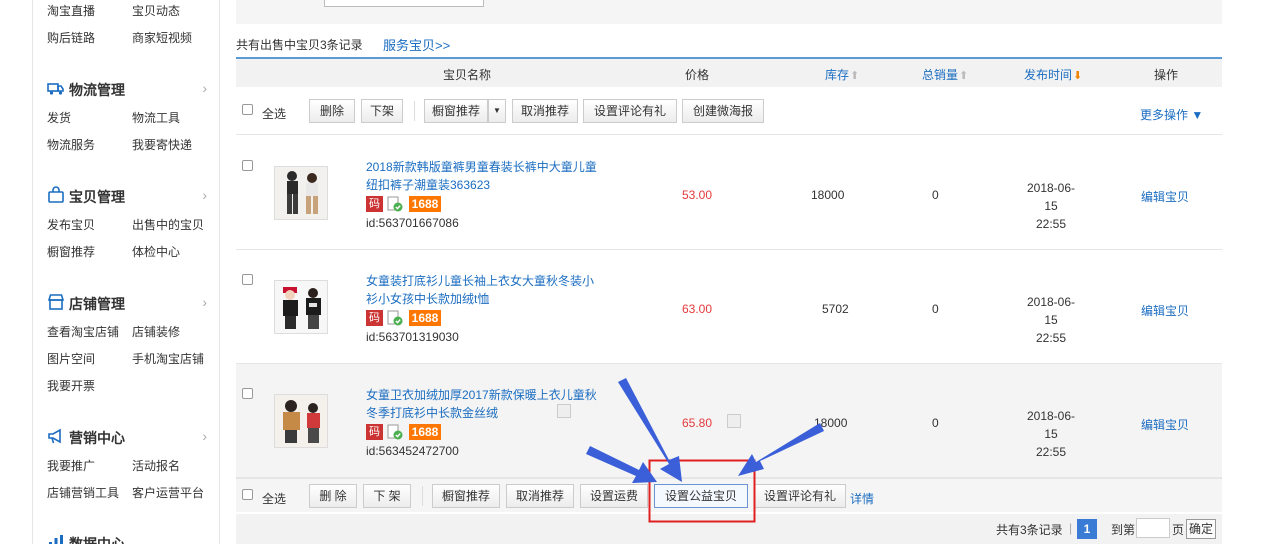  What do you see at coordinates (156, 10) in the screenshot?
I see `sidebar-item-item-updates: 宝贝动态` at bounding box center [156, 10].